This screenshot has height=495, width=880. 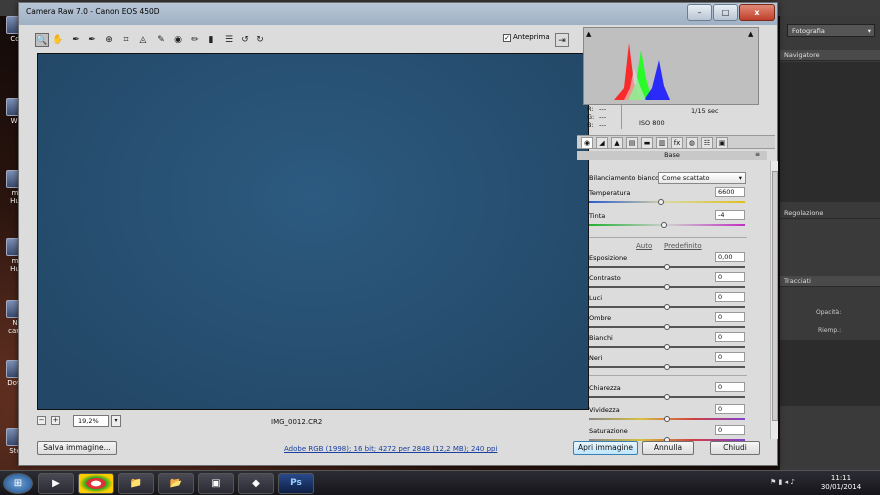 I want to click on media-player-icon: ▶, so click(x=56, y=483).